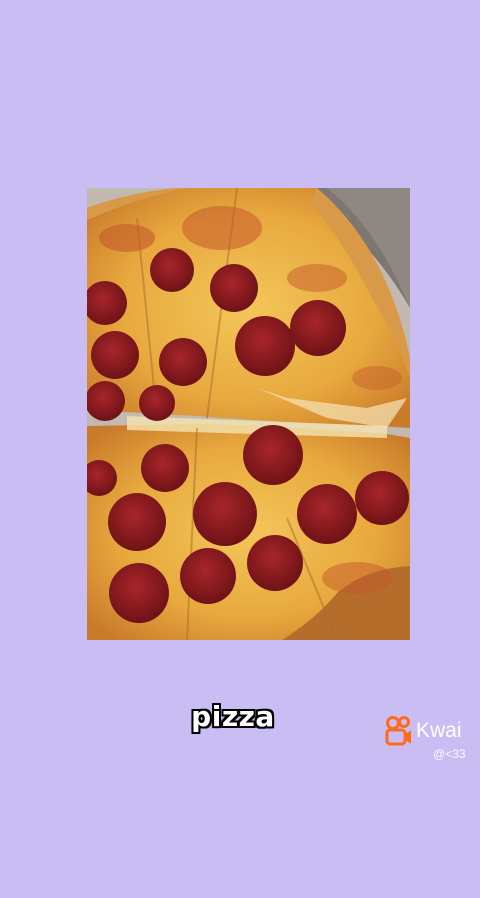 Image resolution: width=480 pixels, height=898 pixels. What do you see at coordinates (439, 730) in the screenshot?
I see `kwai-brand-name: Kwai` at bounding box center [439, 730].